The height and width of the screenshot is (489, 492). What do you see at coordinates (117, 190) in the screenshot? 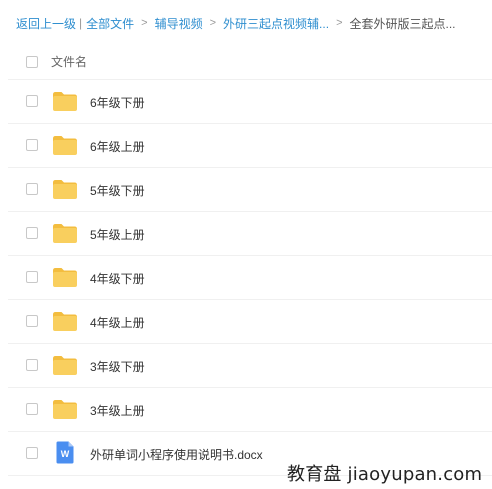
I see `file-name: 5年级下册` at bounding box center [117, 190].